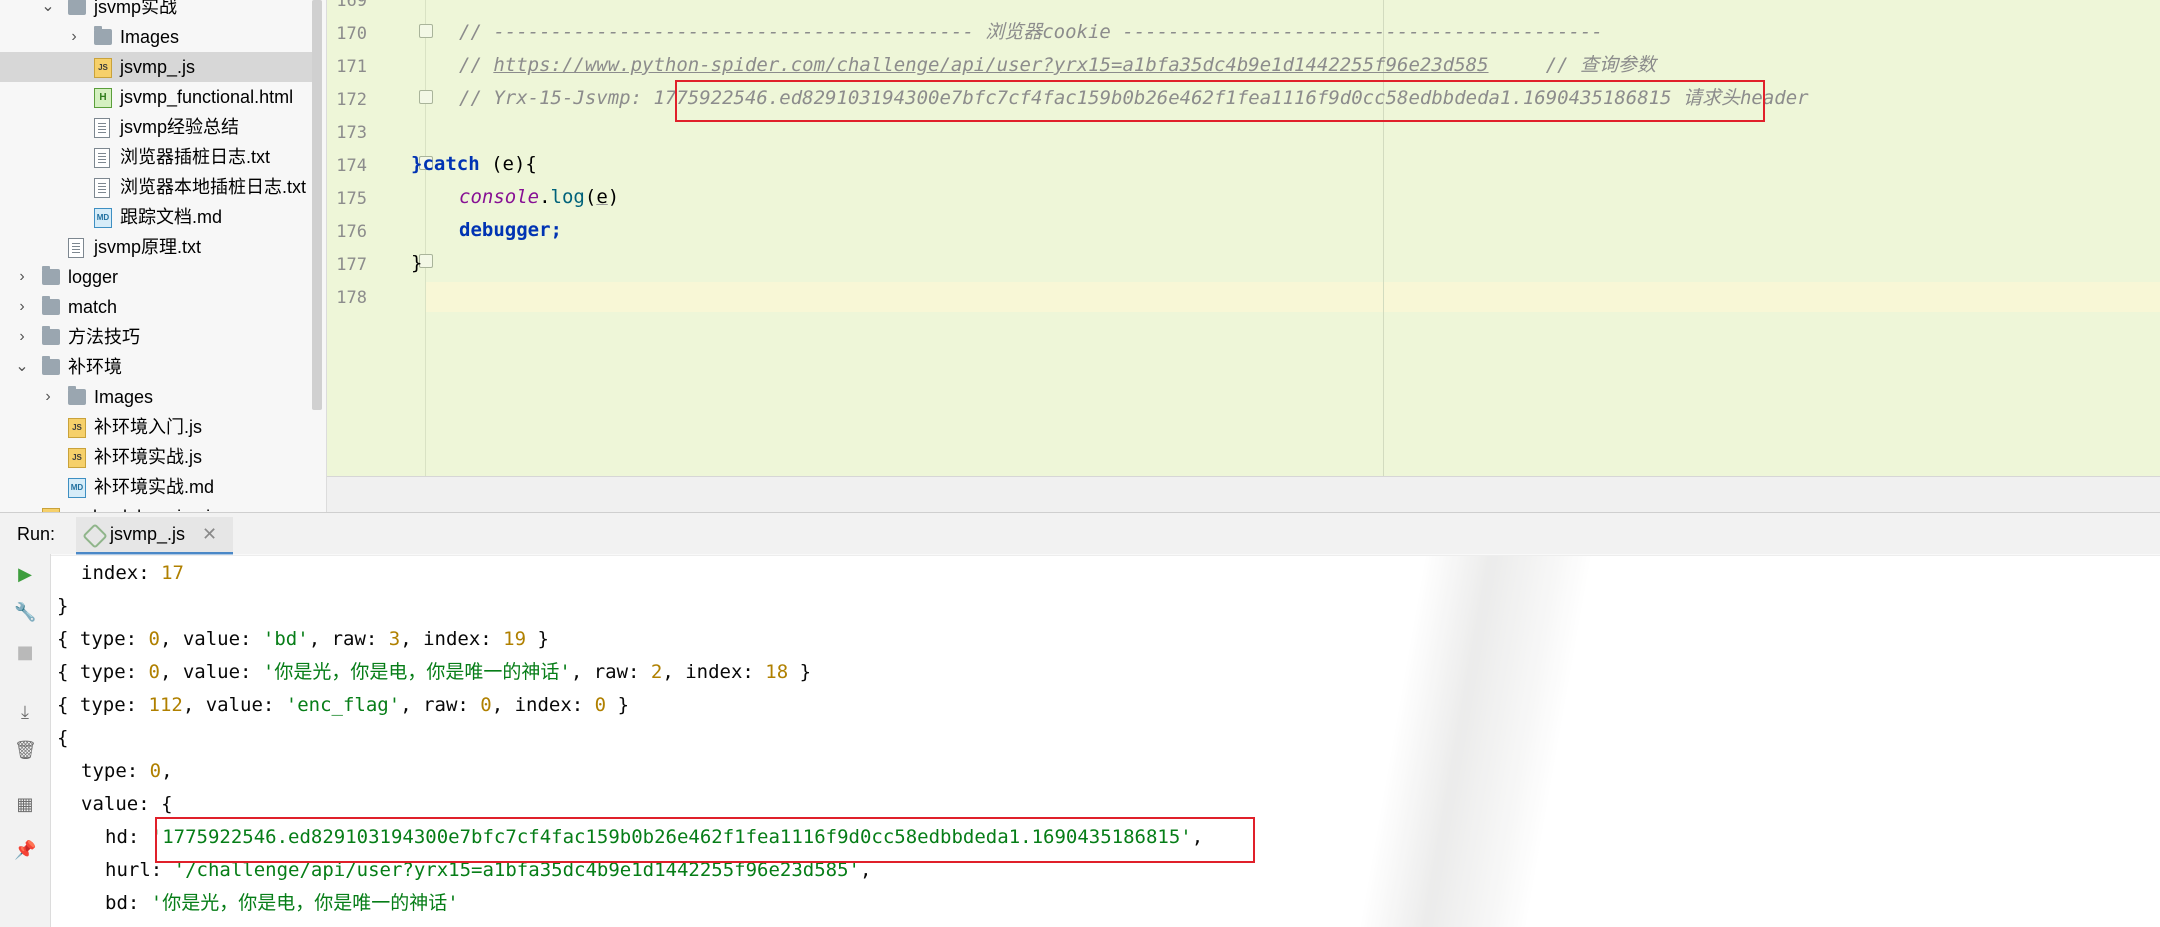 This screenshot has height=927, width=2160. I want to click on trash-icon: 🗑, so click(25, 751).